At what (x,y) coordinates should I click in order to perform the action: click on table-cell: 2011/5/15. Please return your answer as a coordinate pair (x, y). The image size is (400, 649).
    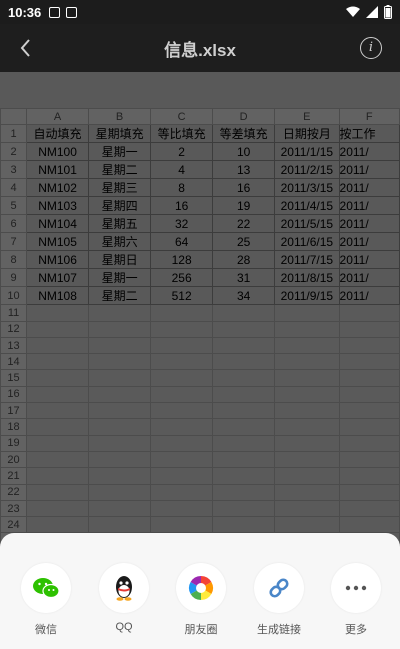
    Looking at the image, I should click on (307, 224).